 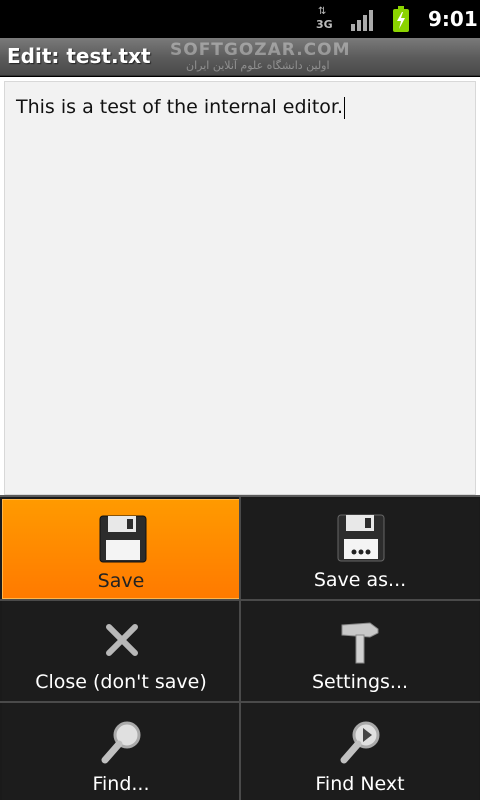 What do you see at coordinates (322, 11) in the screenshot?
I see `network-activity-arrows: ⇅` at bounding box center [322, 11].